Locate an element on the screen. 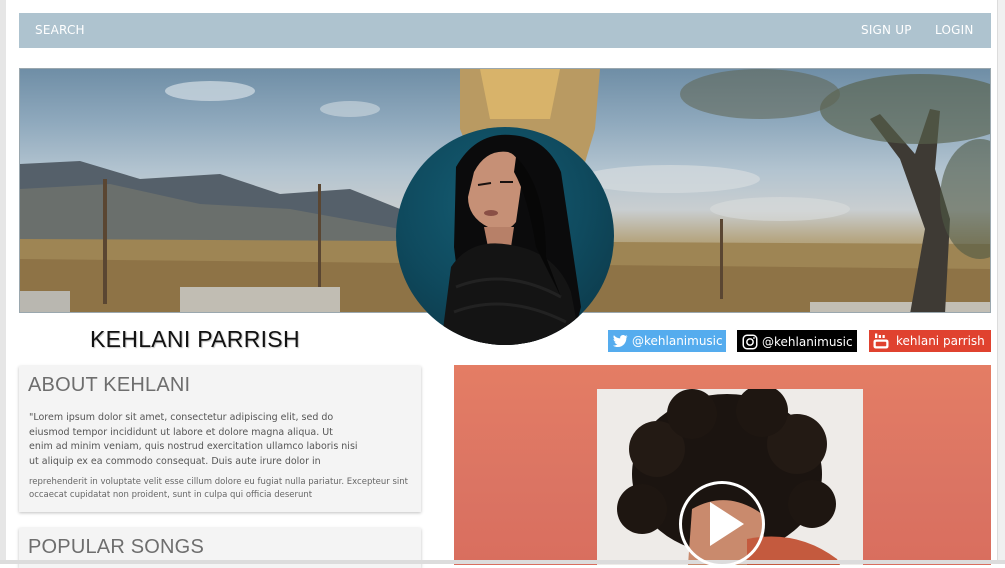  instagram-icon is located at coordinates (750, 342).